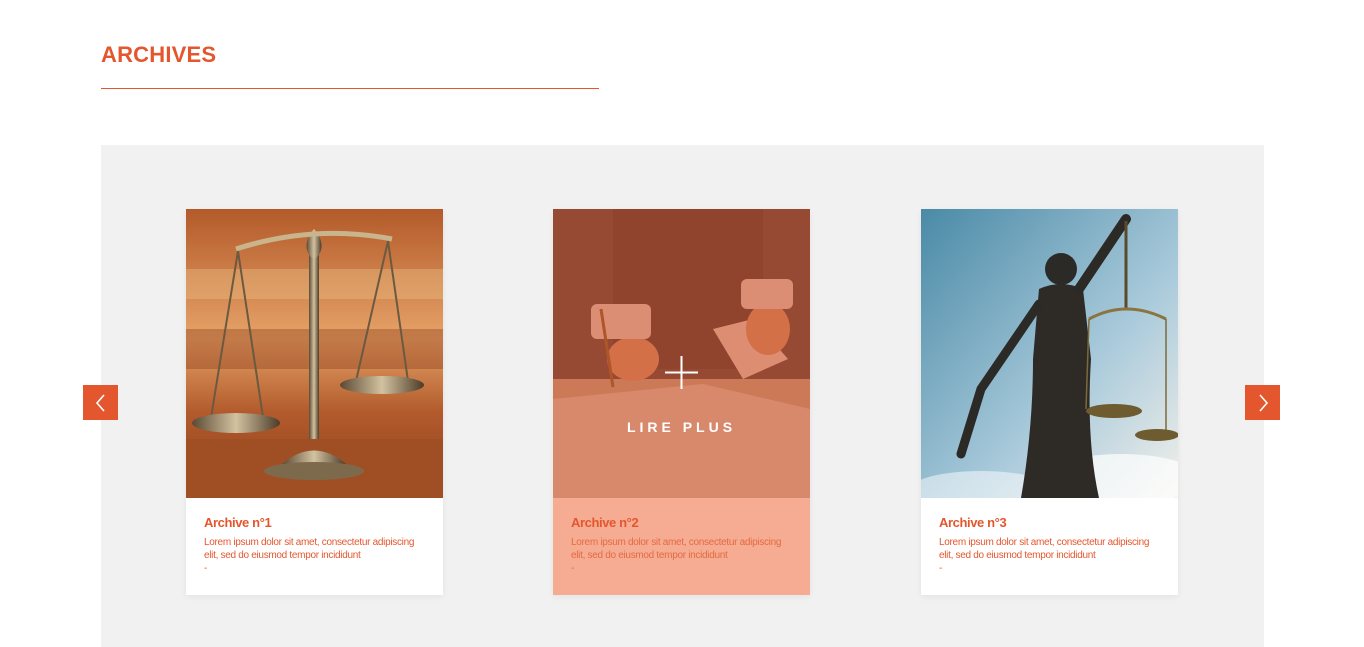 This screenshot has width=1364, height=647. What do you see at coordinates (681, 372) in the screenshot?
I see `plus-icon` at bounding box center [681, 372].